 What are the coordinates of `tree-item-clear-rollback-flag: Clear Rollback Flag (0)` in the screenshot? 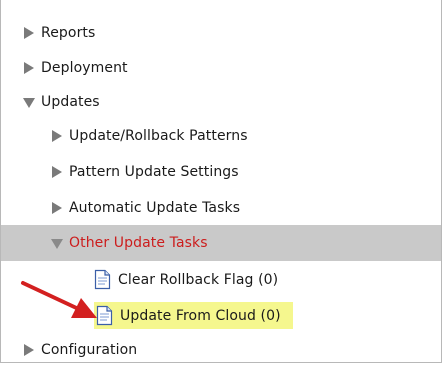 It's located at (221, 279).